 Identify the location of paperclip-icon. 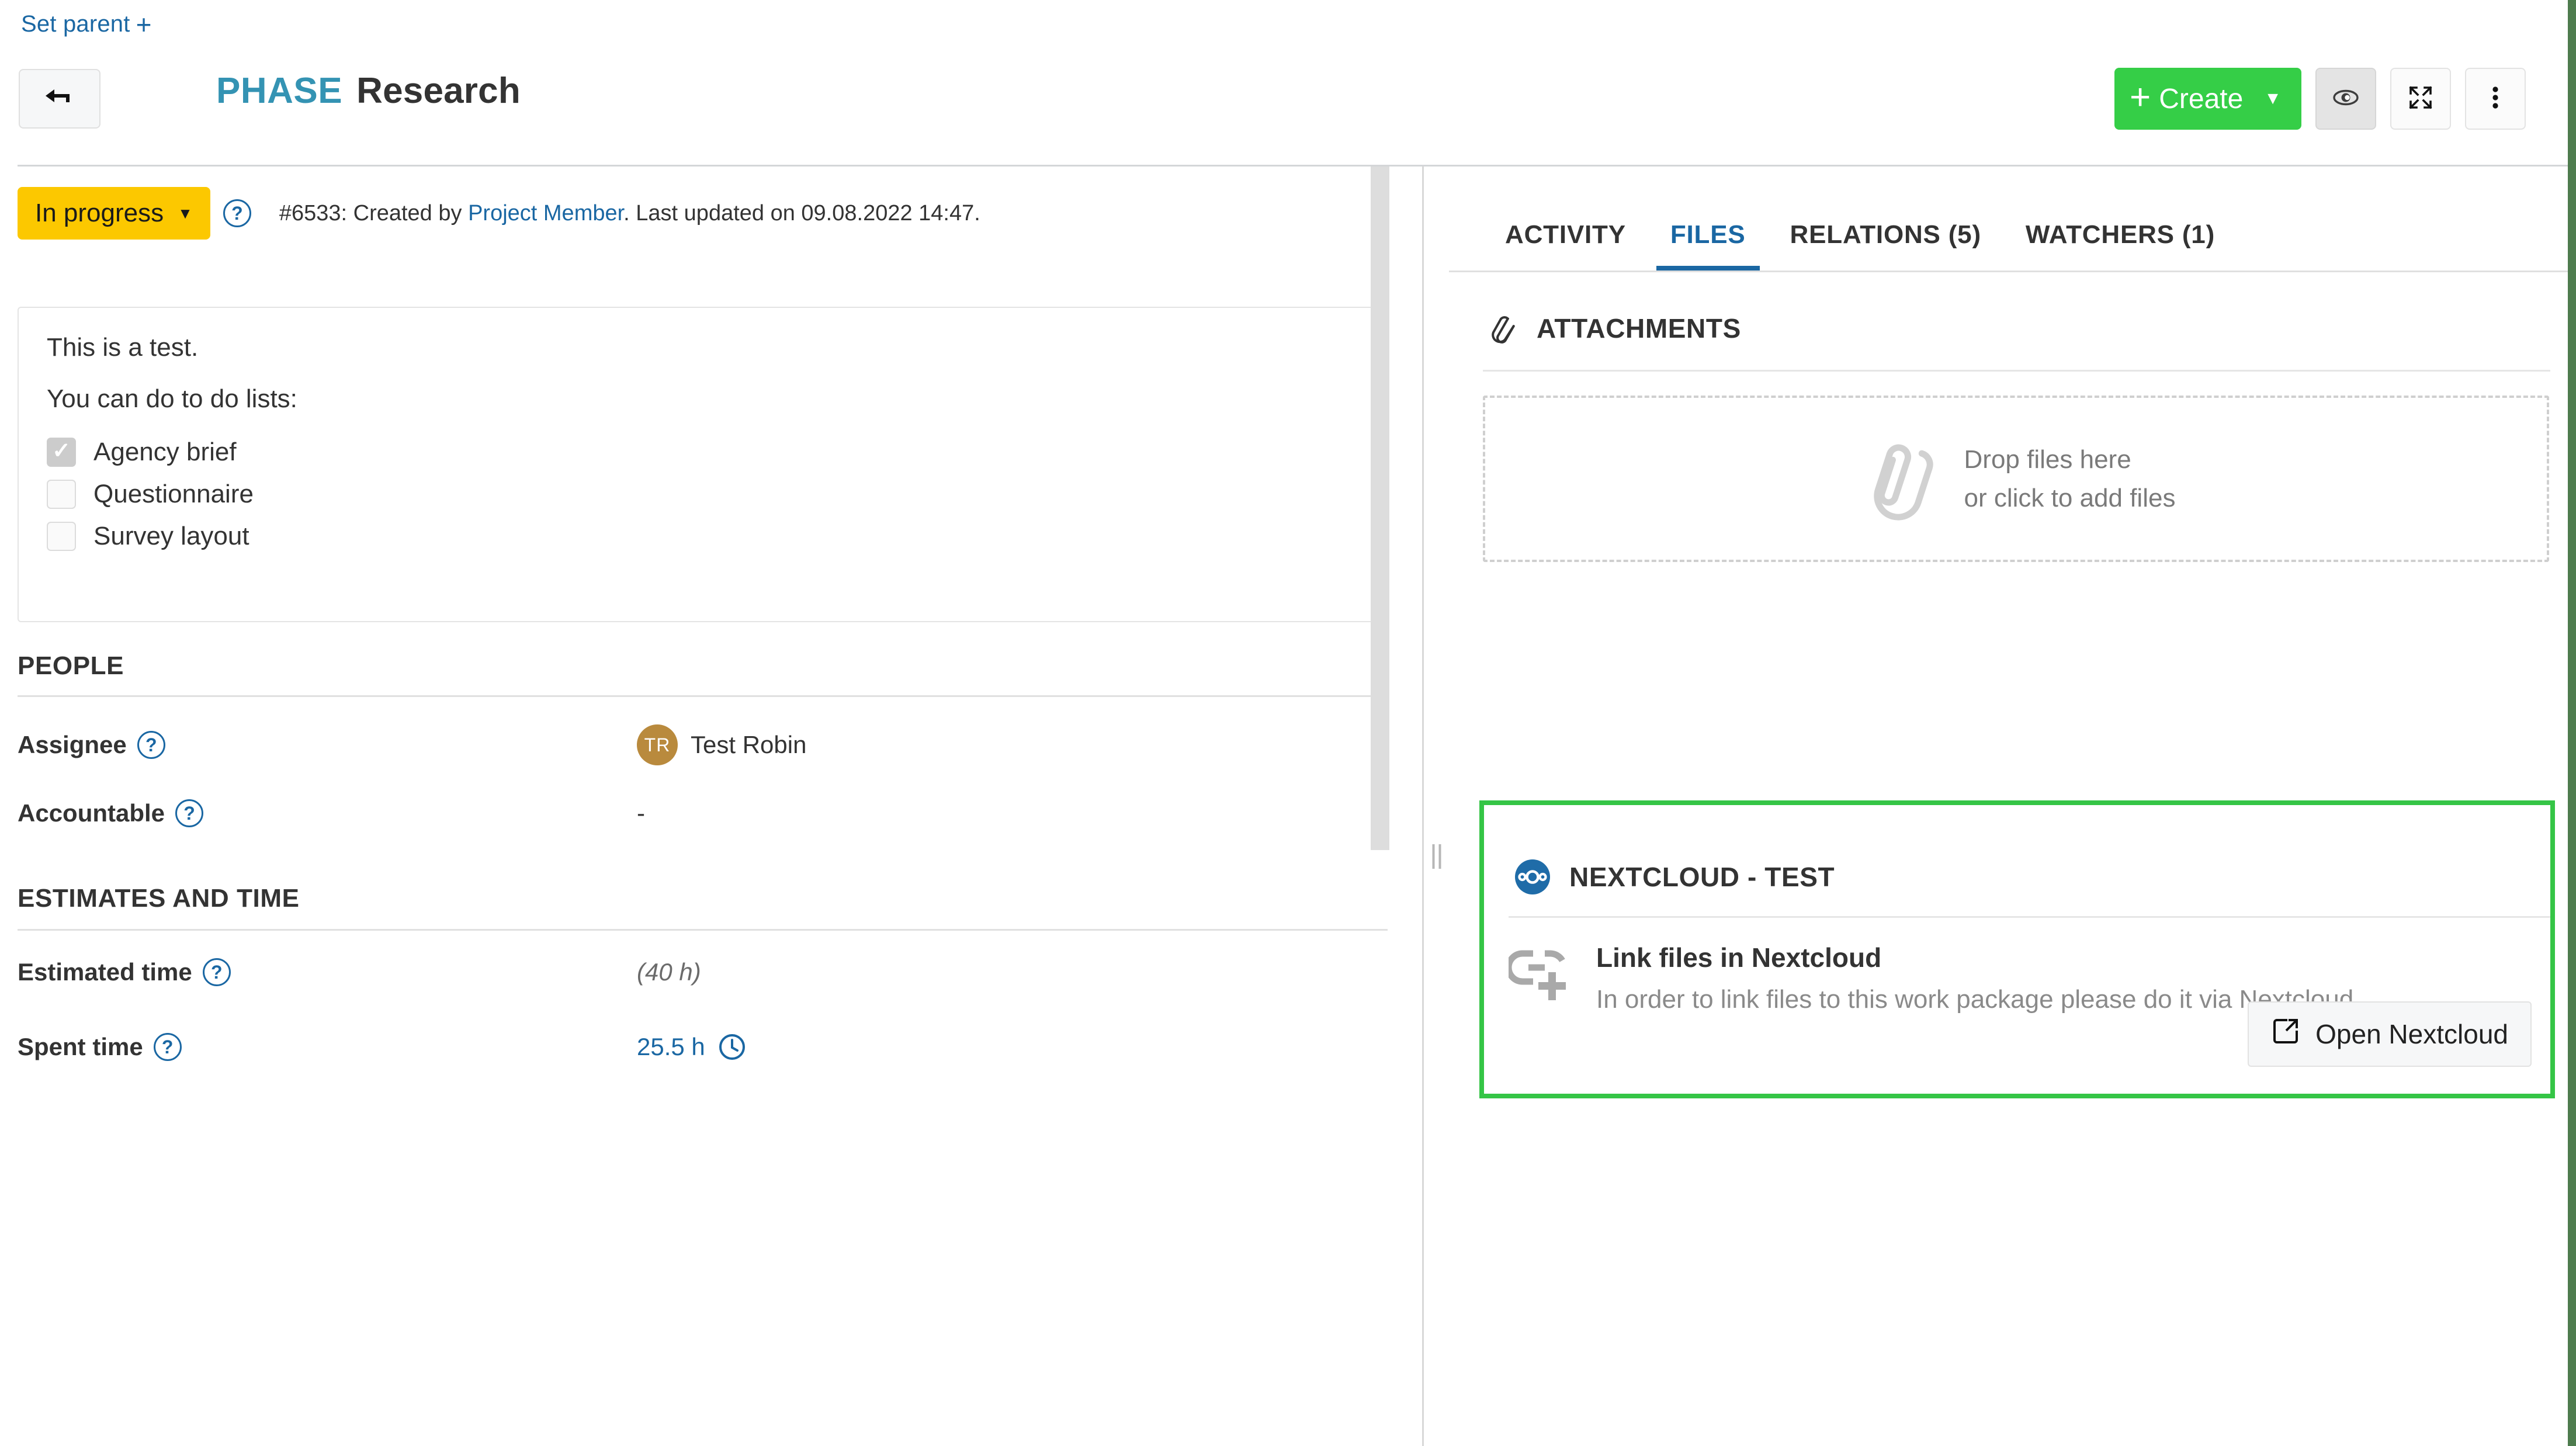
(1502, 328).